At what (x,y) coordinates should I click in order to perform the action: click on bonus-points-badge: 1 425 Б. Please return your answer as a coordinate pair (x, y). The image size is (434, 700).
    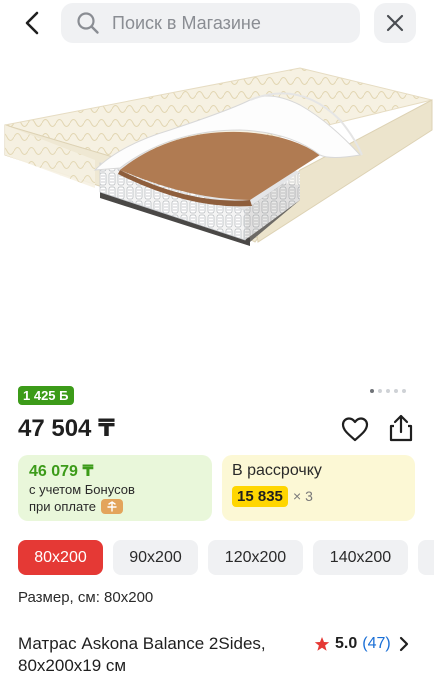
    Looking at the image, I should click on (46, 395).